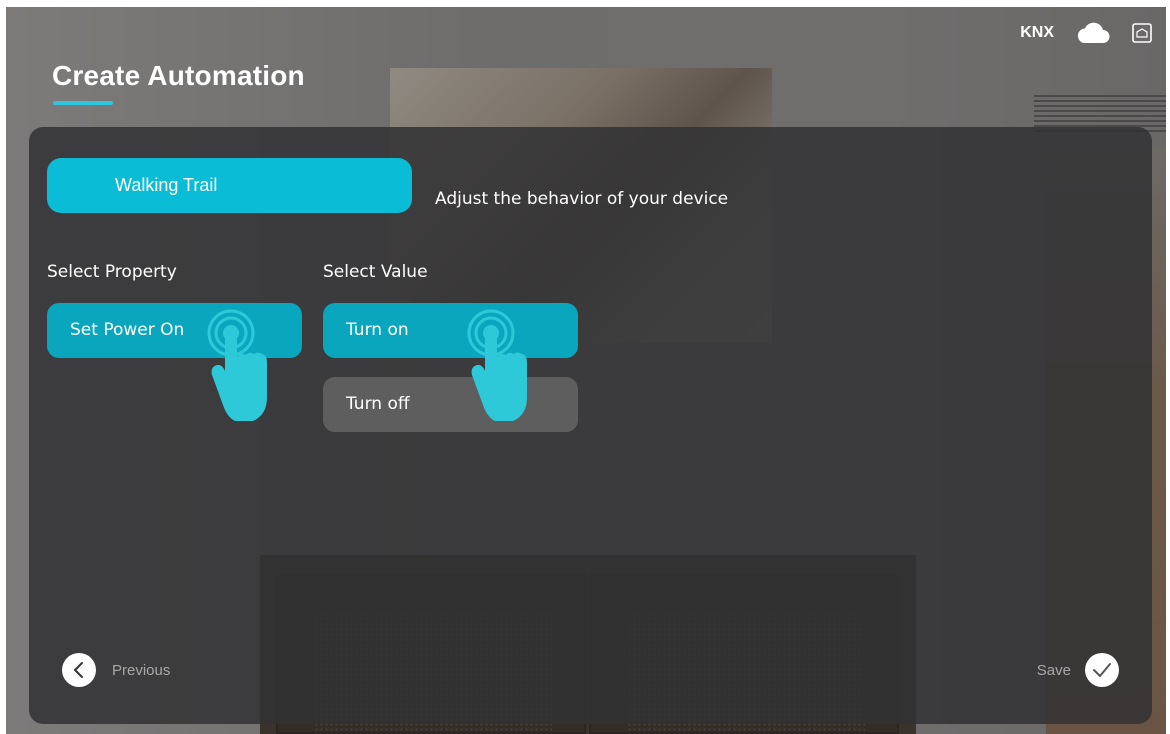 This screenshot has height=734, width=1170. I want to click on status-bar: KNX, so click(1086, 33).